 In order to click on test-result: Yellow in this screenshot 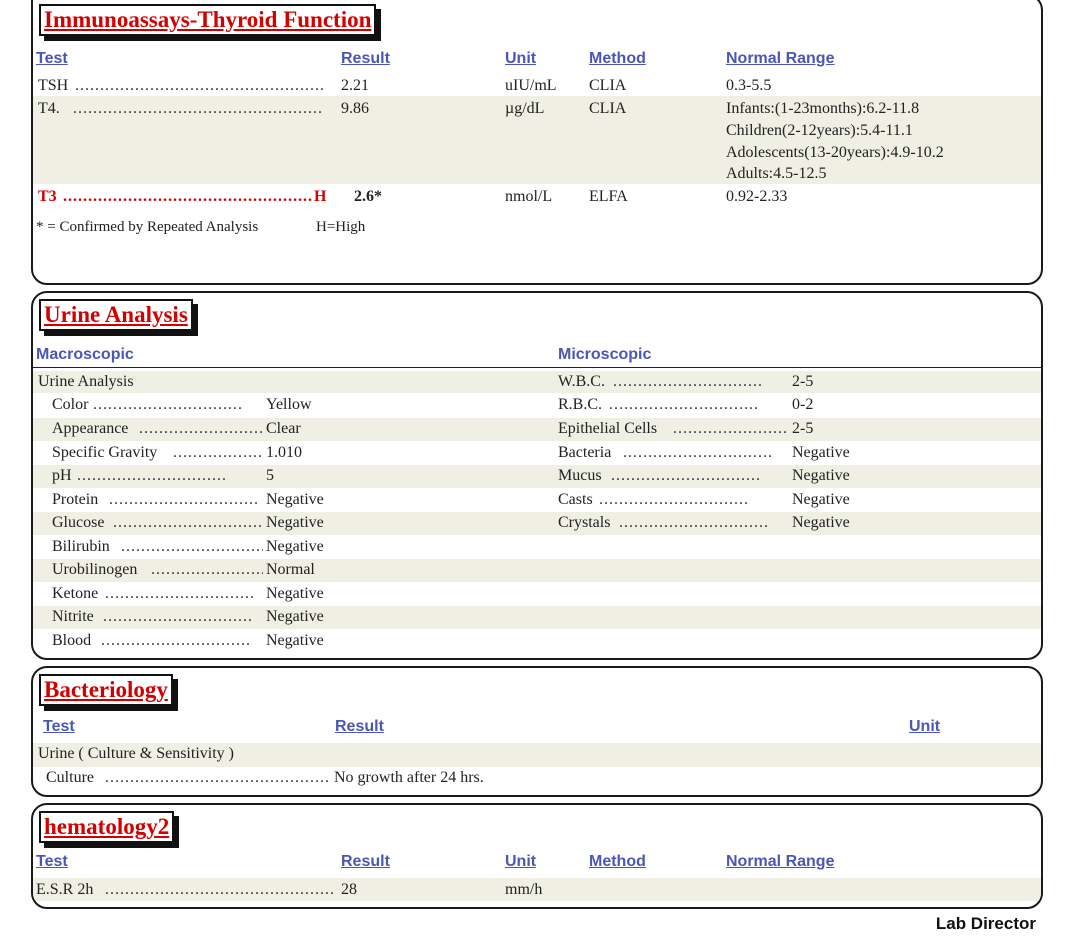, I will do `click(289, 404)`.